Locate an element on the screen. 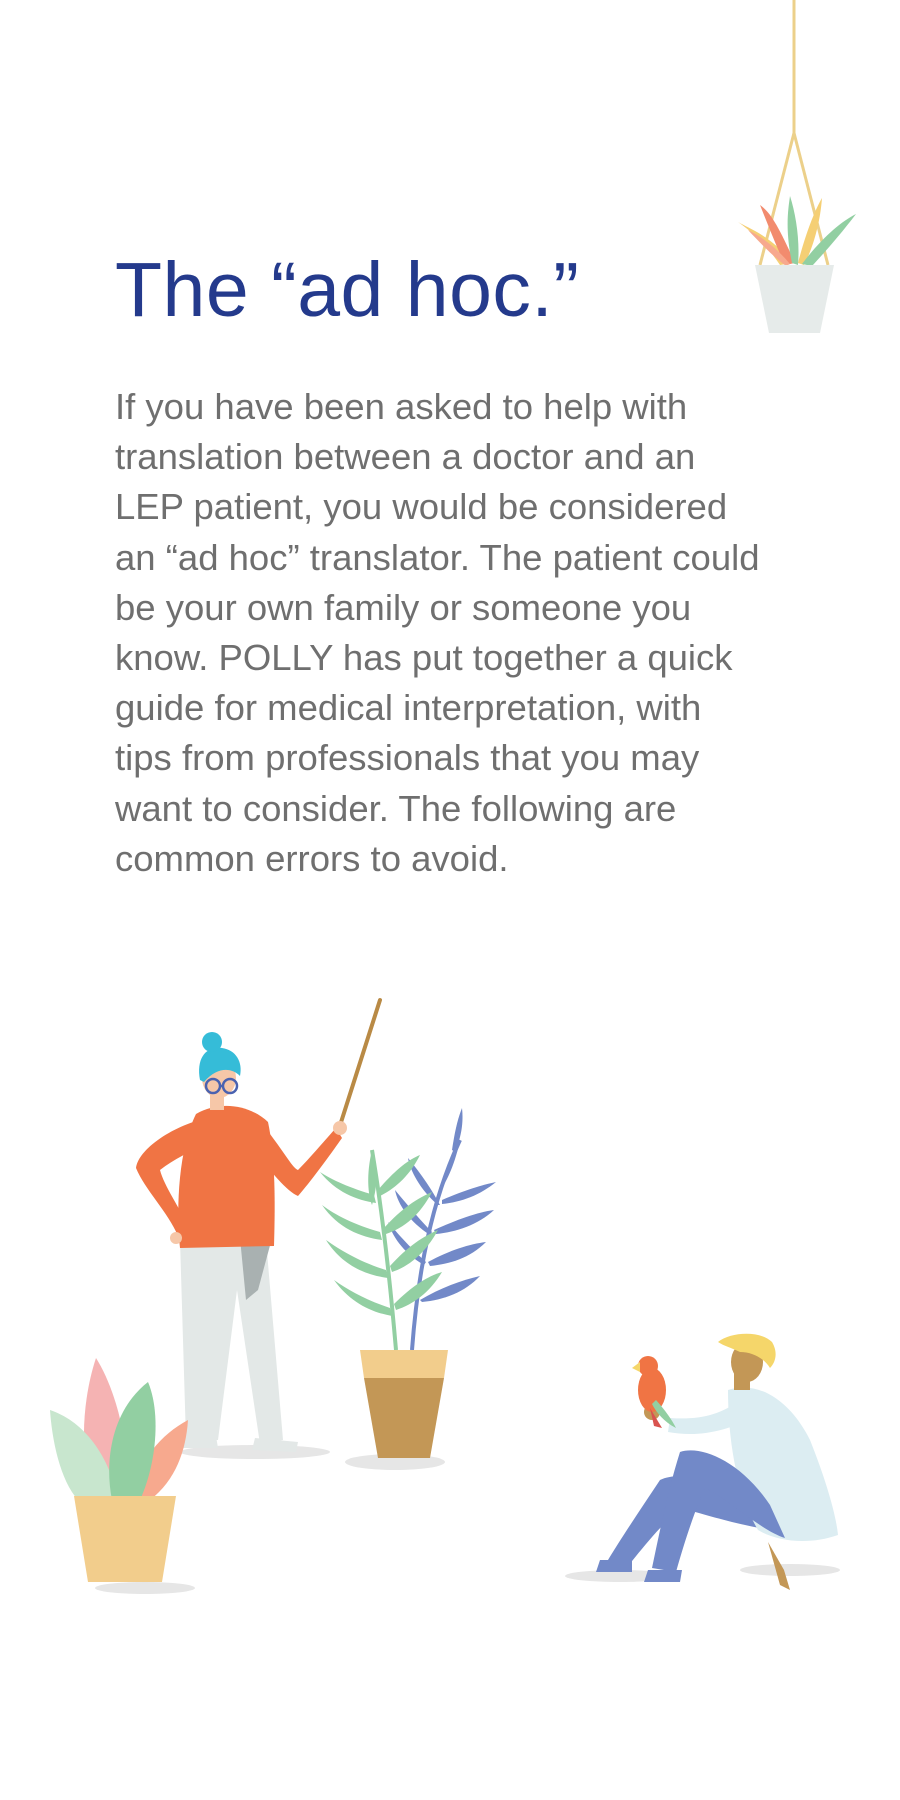 Image resolution: width=900 pixels, height=1800 pixels. center-plant-icon is located at coordinates (408, 1283).